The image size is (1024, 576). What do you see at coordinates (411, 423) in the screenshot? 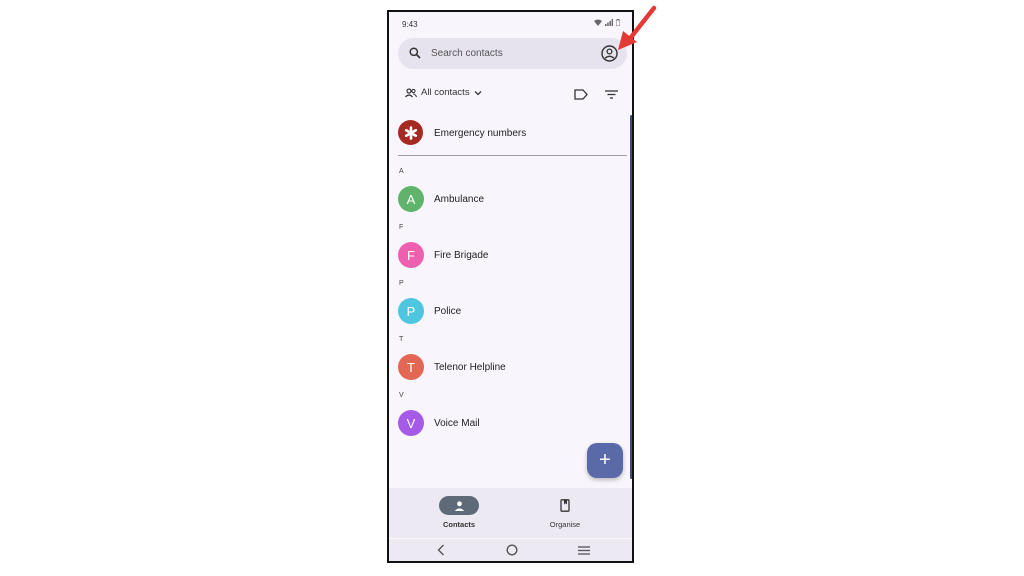
I see `avatar: V` at bounding box center [411, 423].